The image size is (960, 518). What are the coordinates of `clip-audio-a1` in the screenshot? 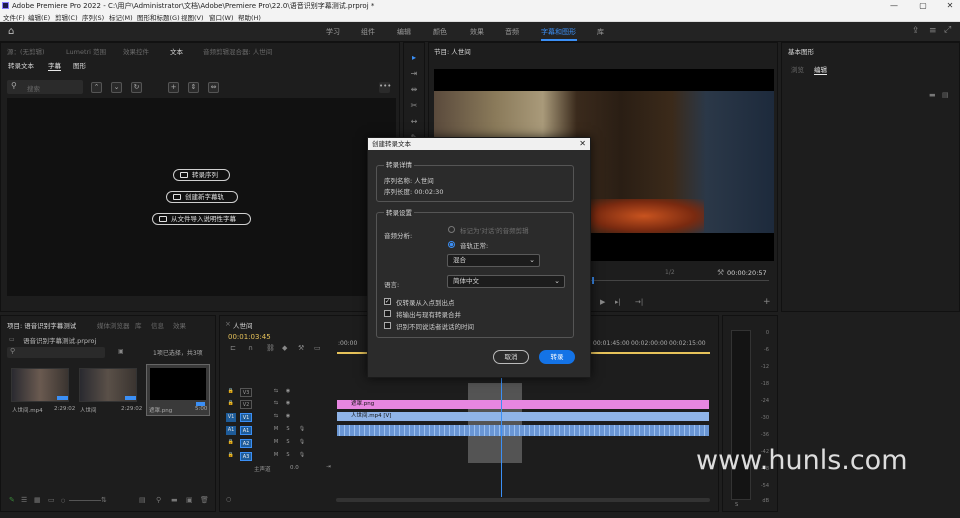 It's located at (523, 430).